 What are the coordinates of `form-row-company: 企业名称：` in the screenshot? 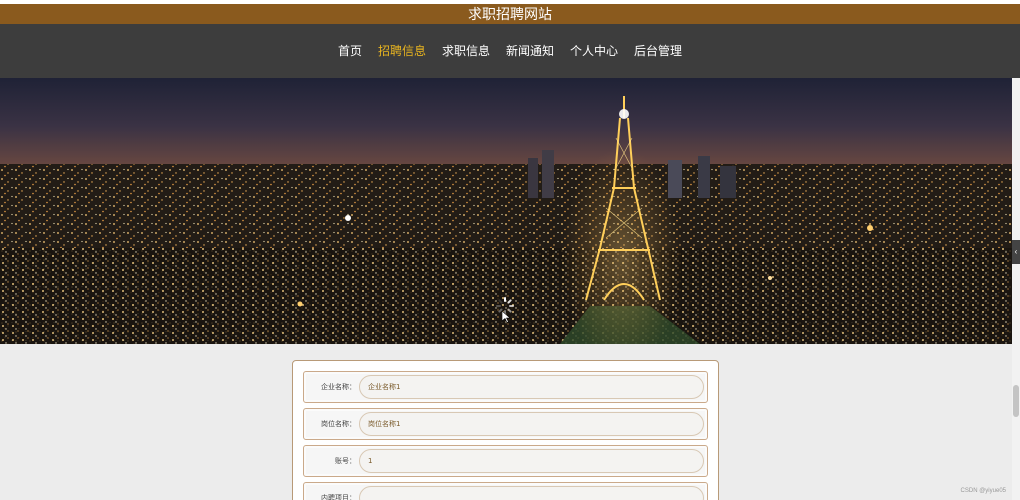 It's located at (505, 387).